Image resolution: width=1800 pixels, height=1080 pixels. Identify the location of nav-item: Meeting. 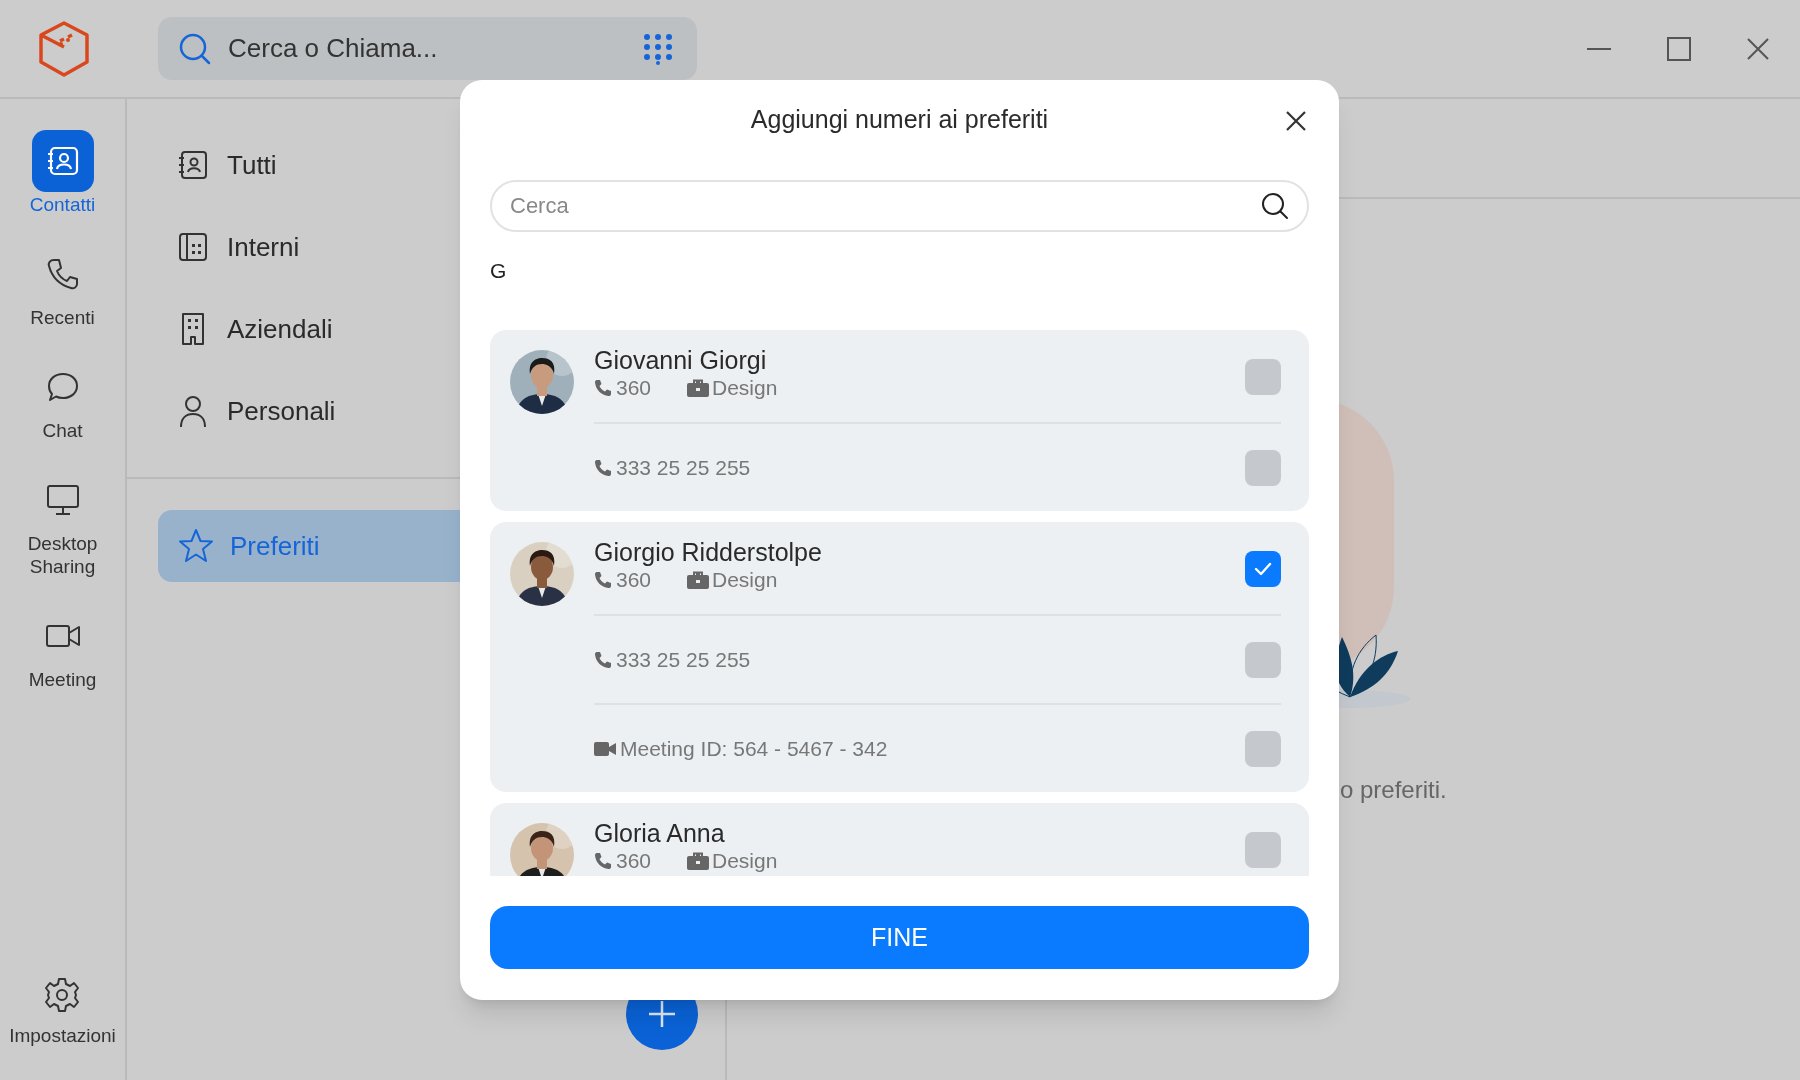
(62, 648).